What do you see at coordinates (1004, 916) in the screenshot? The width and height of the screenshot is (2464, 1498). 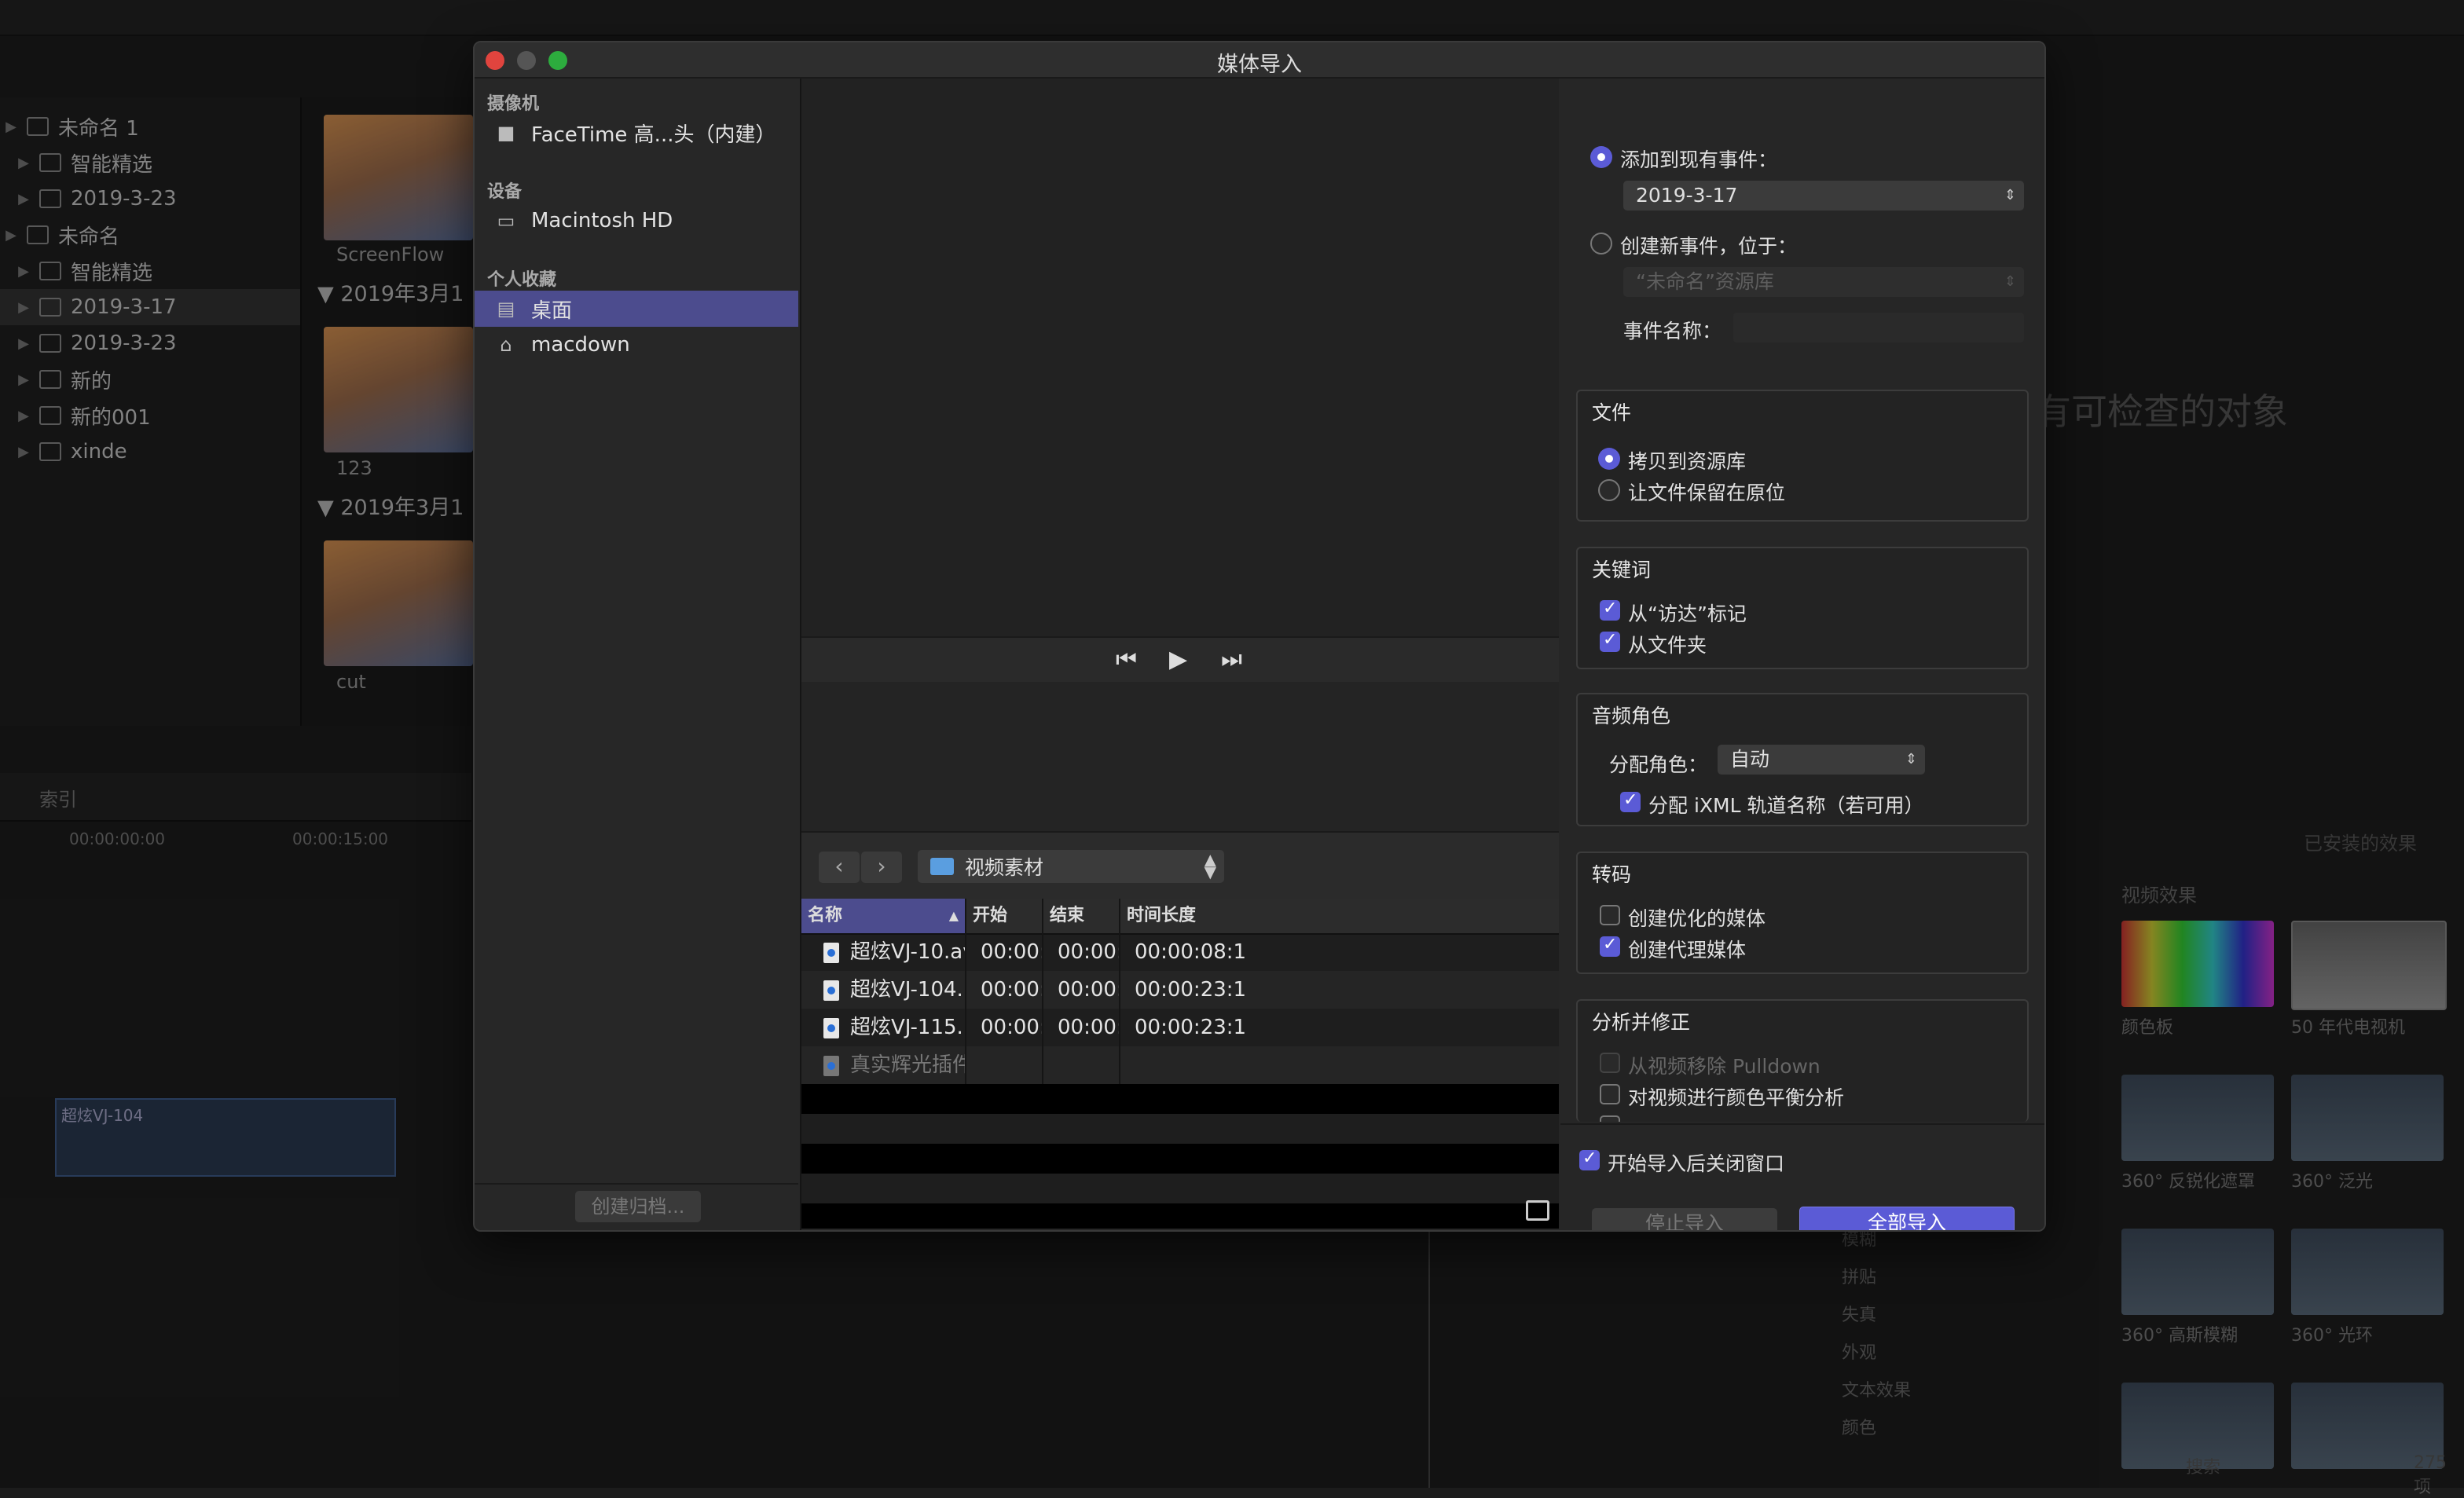 I see `column-start: 开始` at bounding box center [1004, 916].